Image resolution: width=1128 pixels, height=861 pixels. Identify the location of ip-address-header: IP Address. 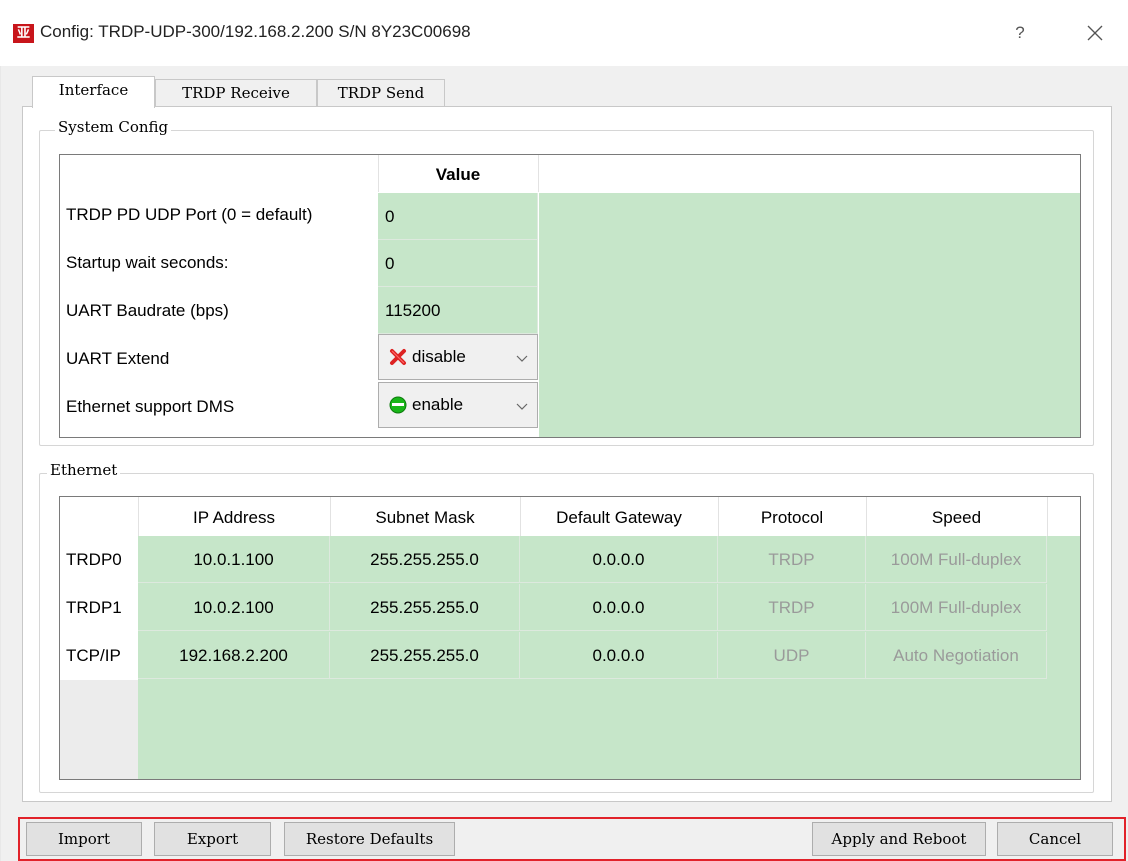
(234, 517).